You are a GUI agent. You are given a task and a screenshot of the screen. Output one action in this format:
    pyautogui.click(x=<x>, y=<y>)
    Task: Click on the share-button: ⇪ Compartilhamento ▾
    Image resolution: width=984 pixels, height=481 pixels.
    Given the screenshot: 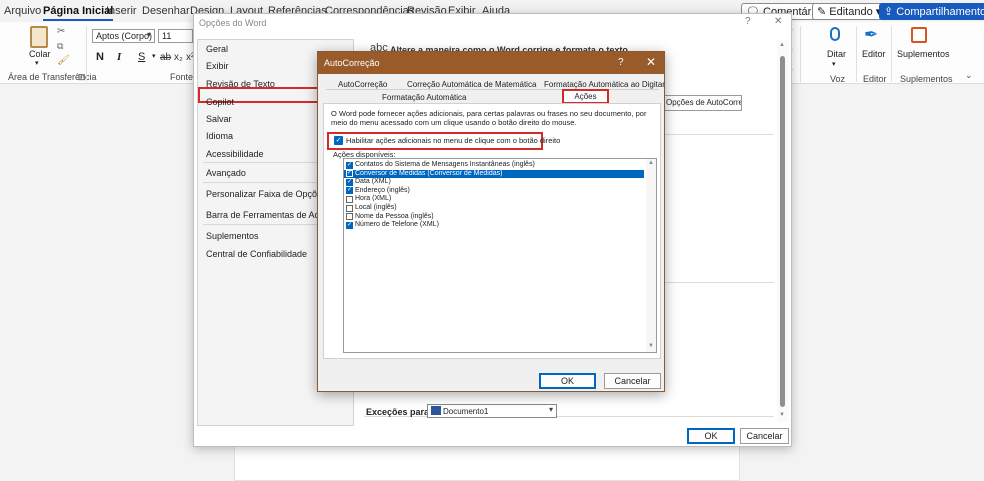 What is the action you would take?
    pyautogui.click(x=931, y=11)
    